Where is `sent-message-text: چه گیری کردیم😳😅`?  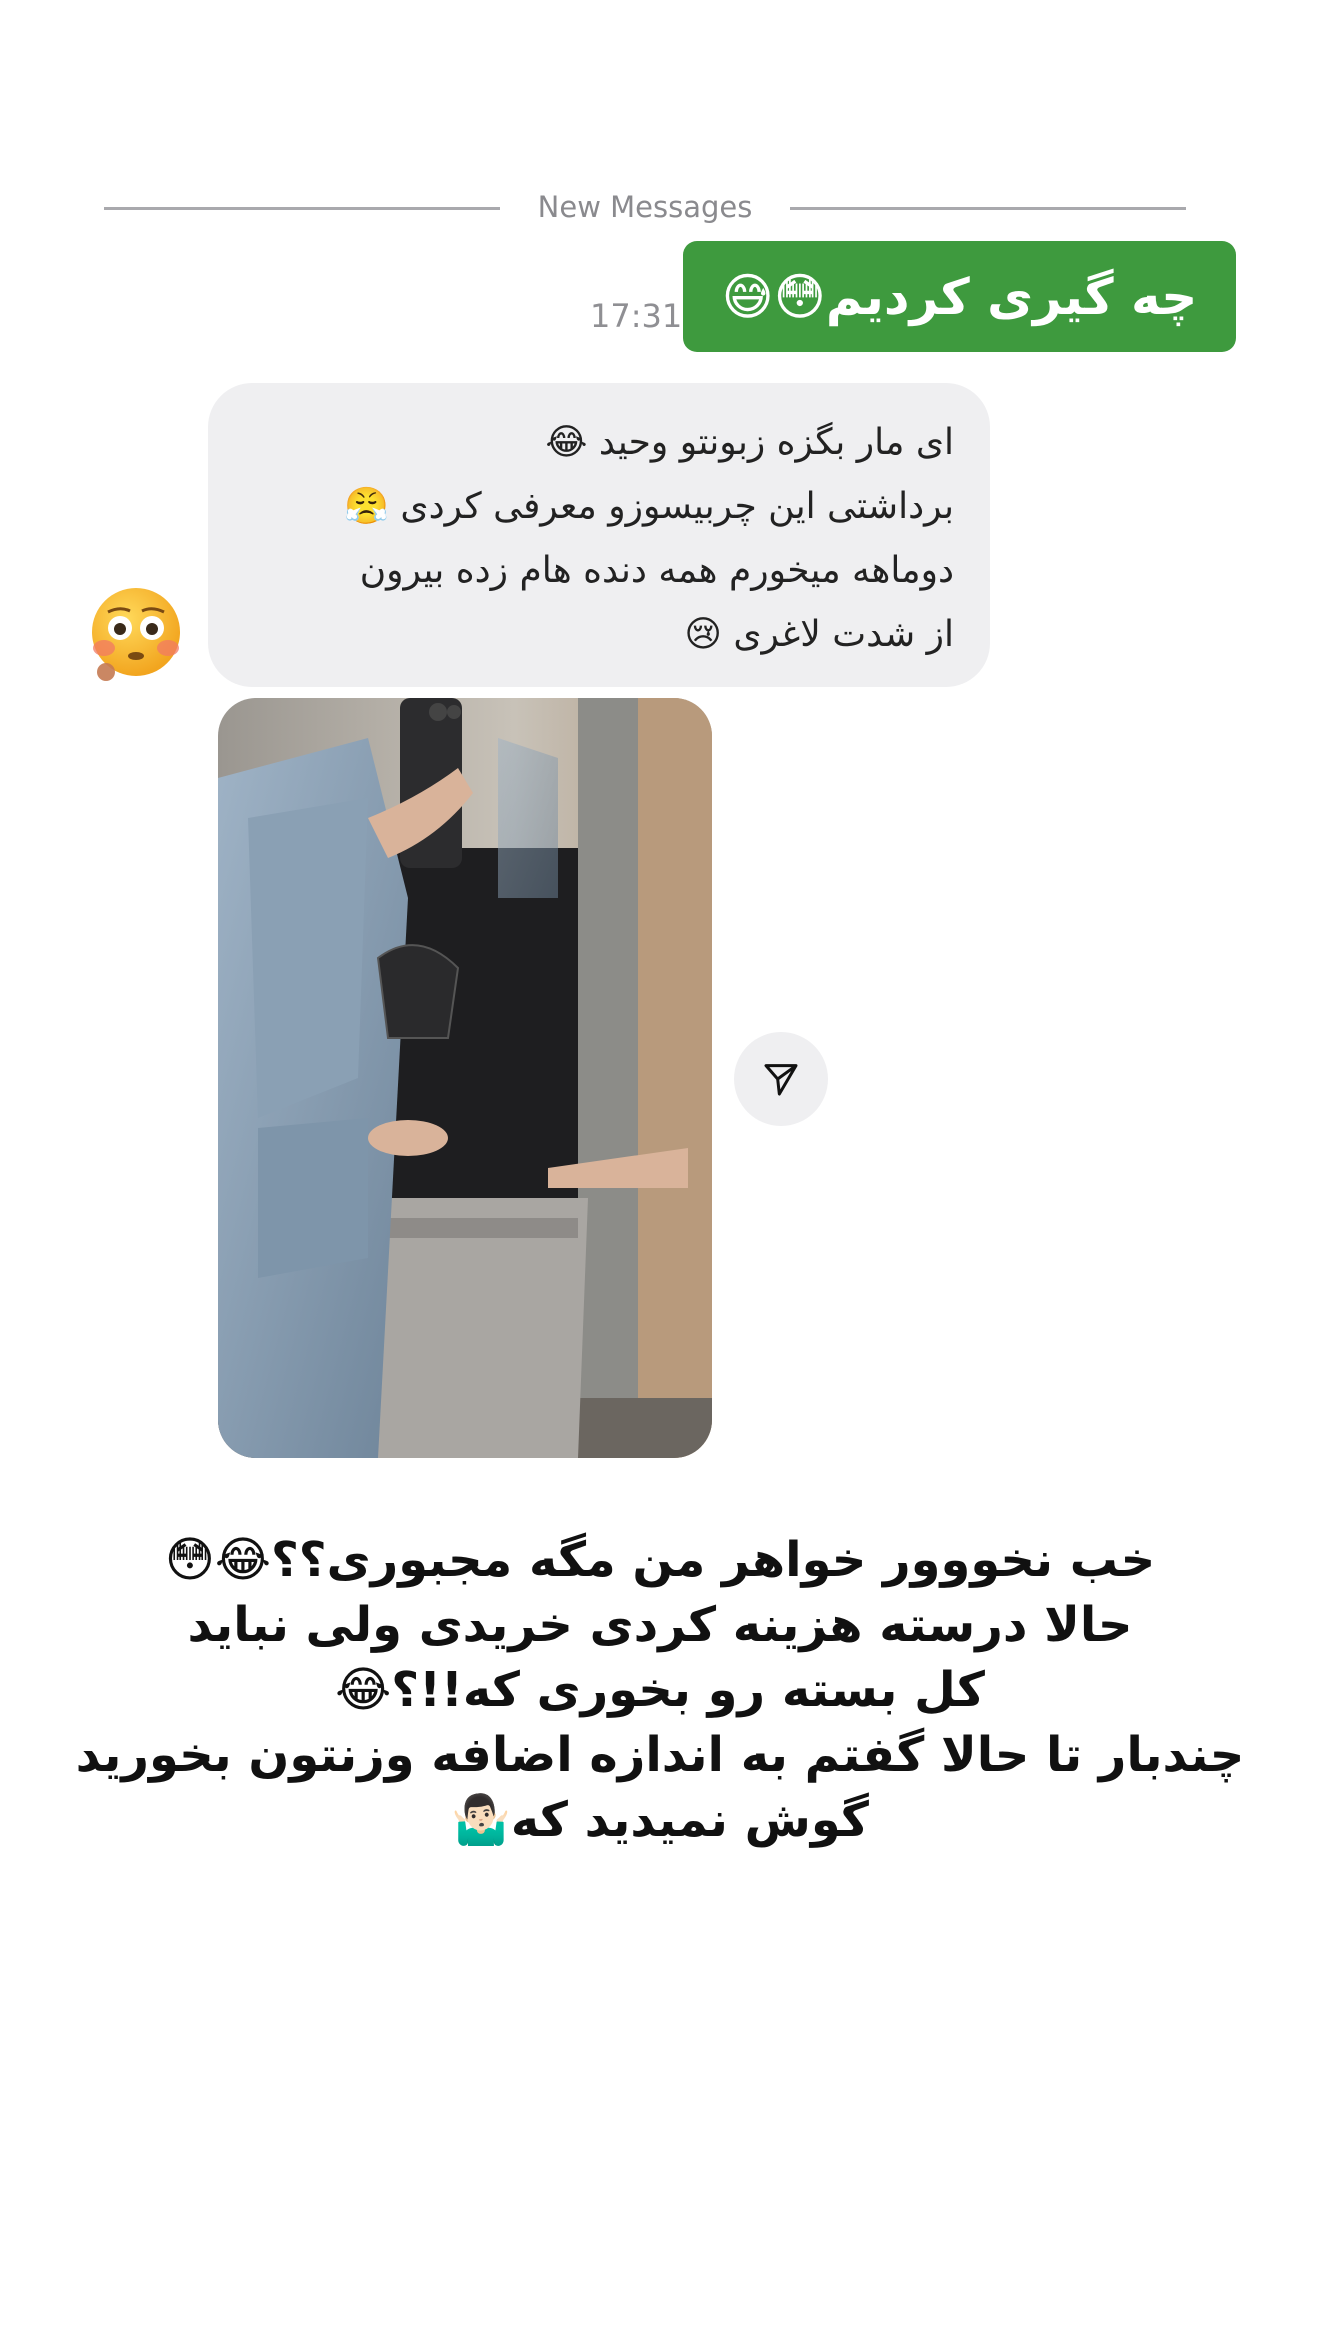 sent-message-text: چه گیری کردیم😳😅 is located at coordinates (959, 296).